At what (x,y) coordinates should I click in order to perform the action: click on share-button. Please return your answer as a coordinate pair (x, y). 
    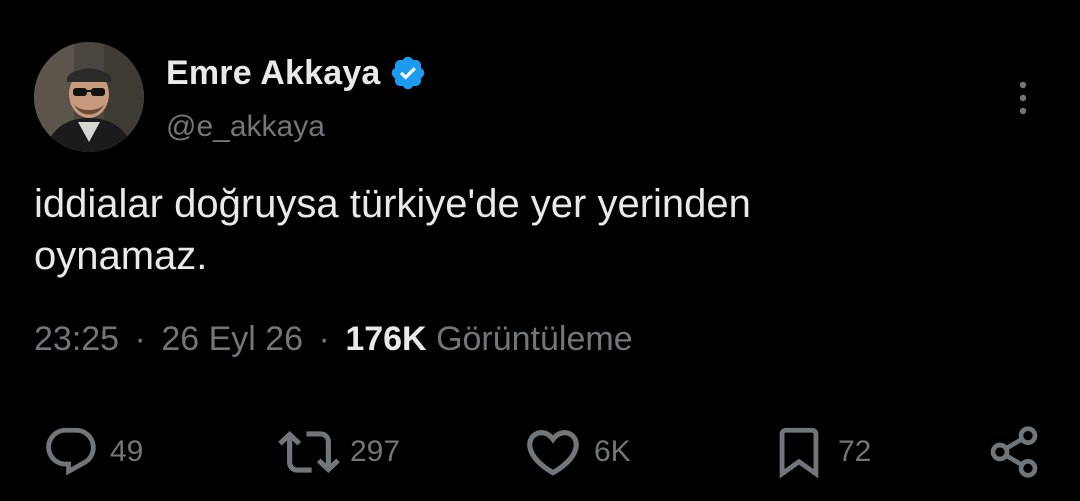
    Looking at the image, I should click on (1014, 452).